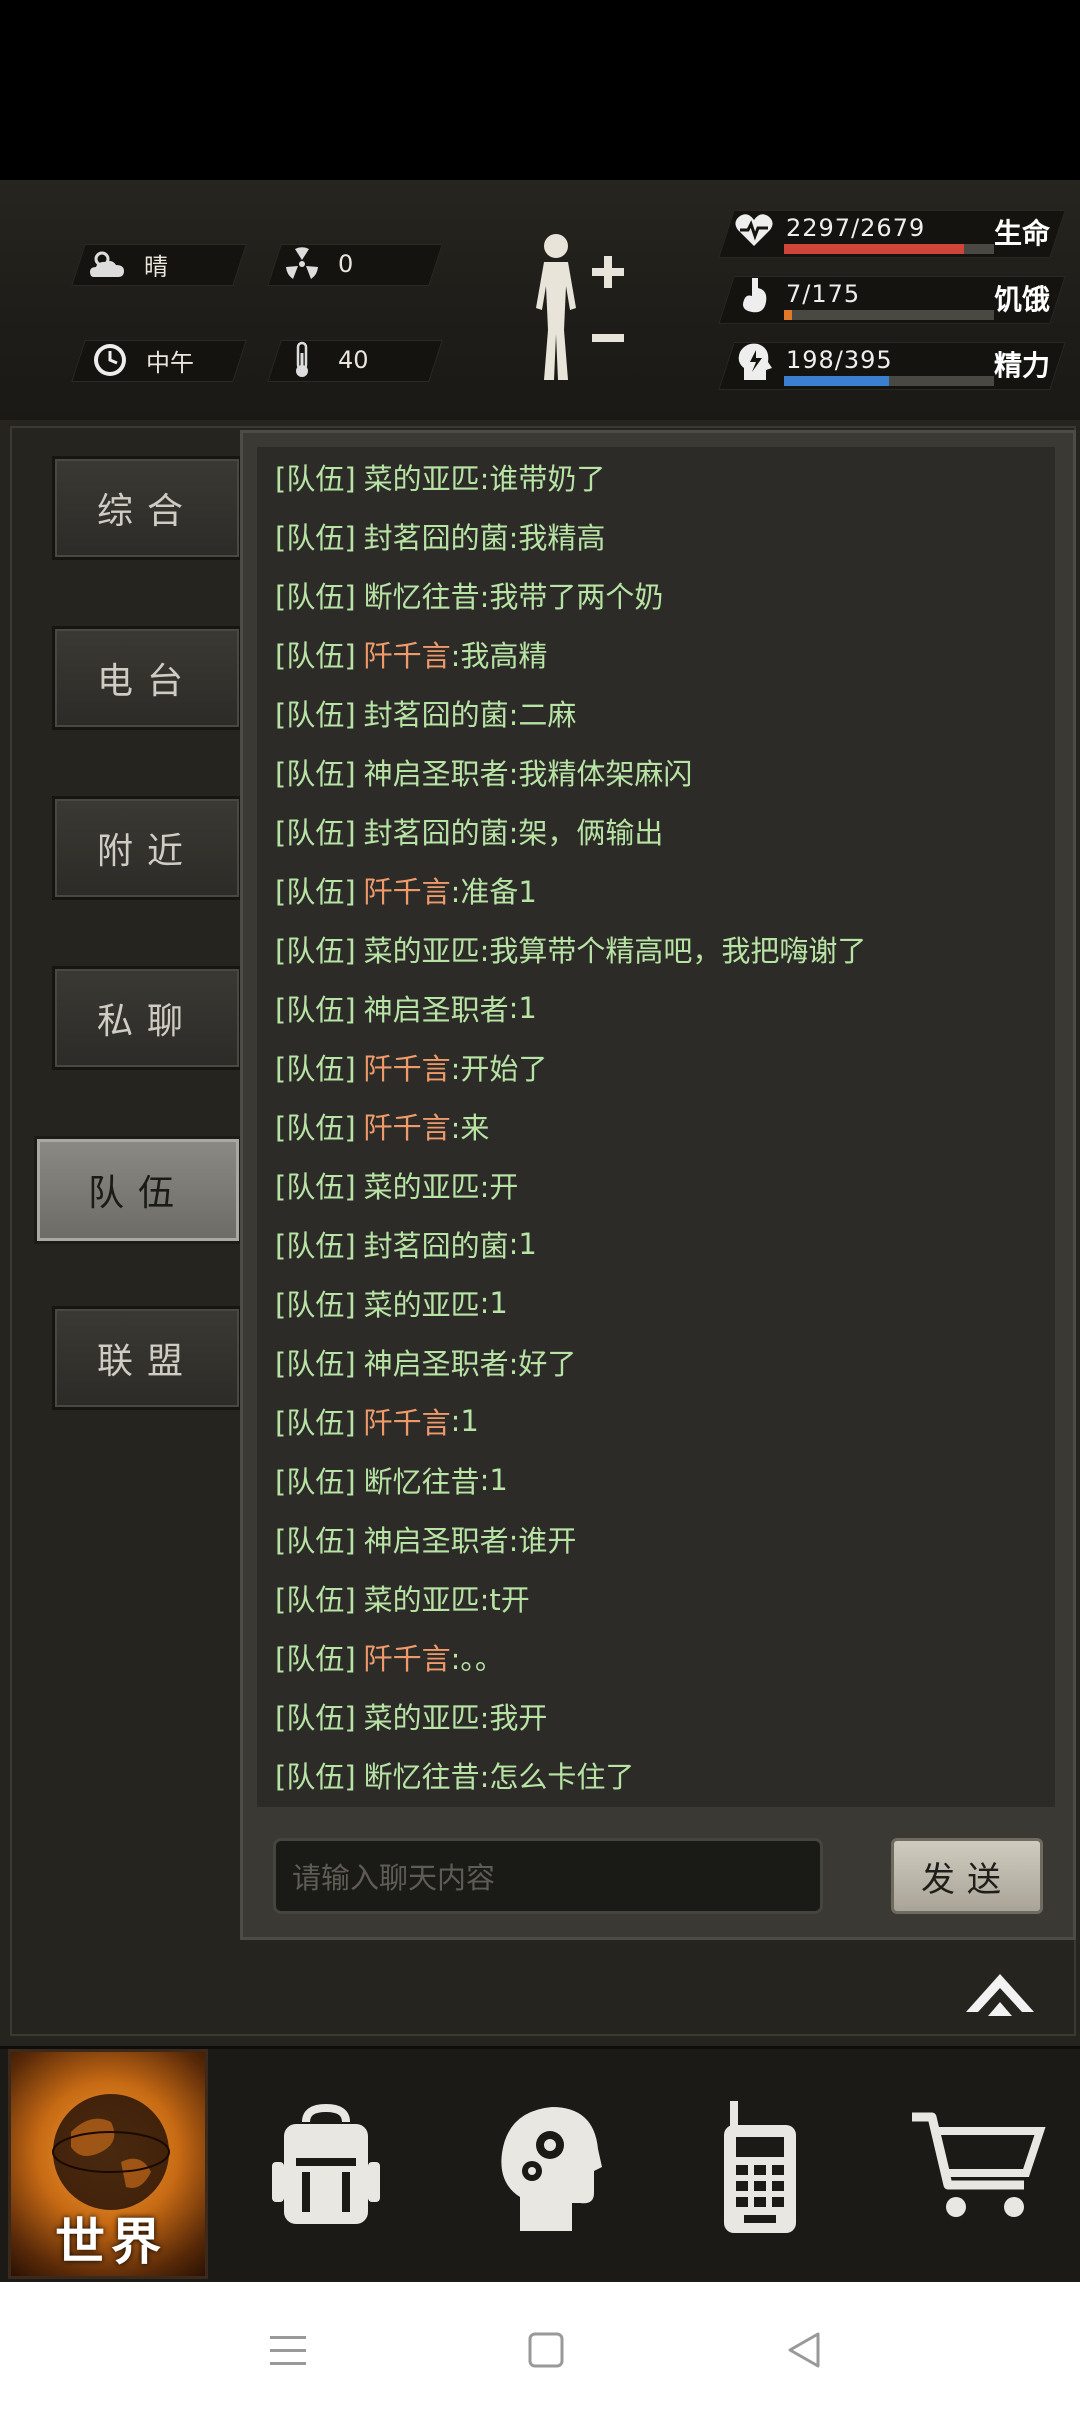 The image size is (1080, 2412). Describe the element at coordinates (111, 2242) in the screenshot. I see `nav-world-label: 世界` at that location.